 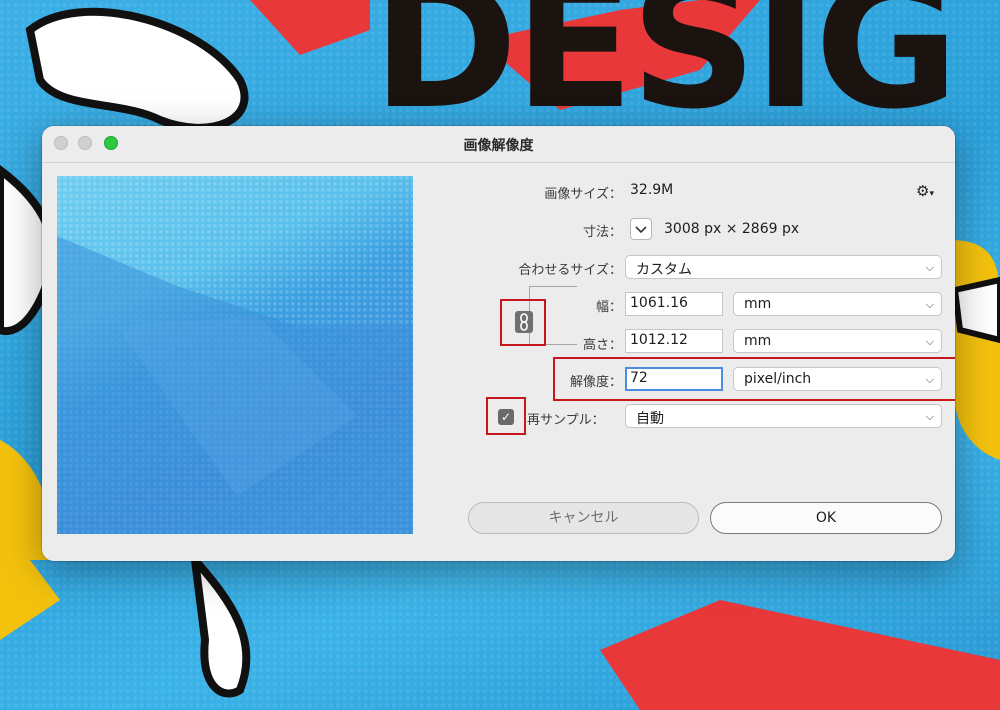 What do you see at coordinates (837, 304) in the screenshot?
I see `width-unit-select: mm ⌵` at bounding box center [837, 304].